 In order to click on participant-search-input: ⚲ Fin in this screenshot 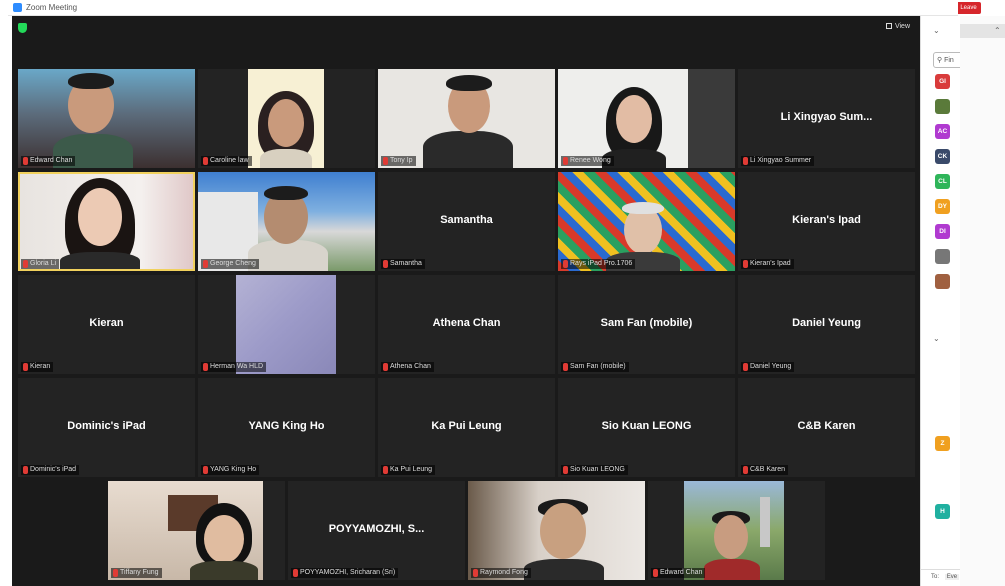, I will do `click(948, 60)`.